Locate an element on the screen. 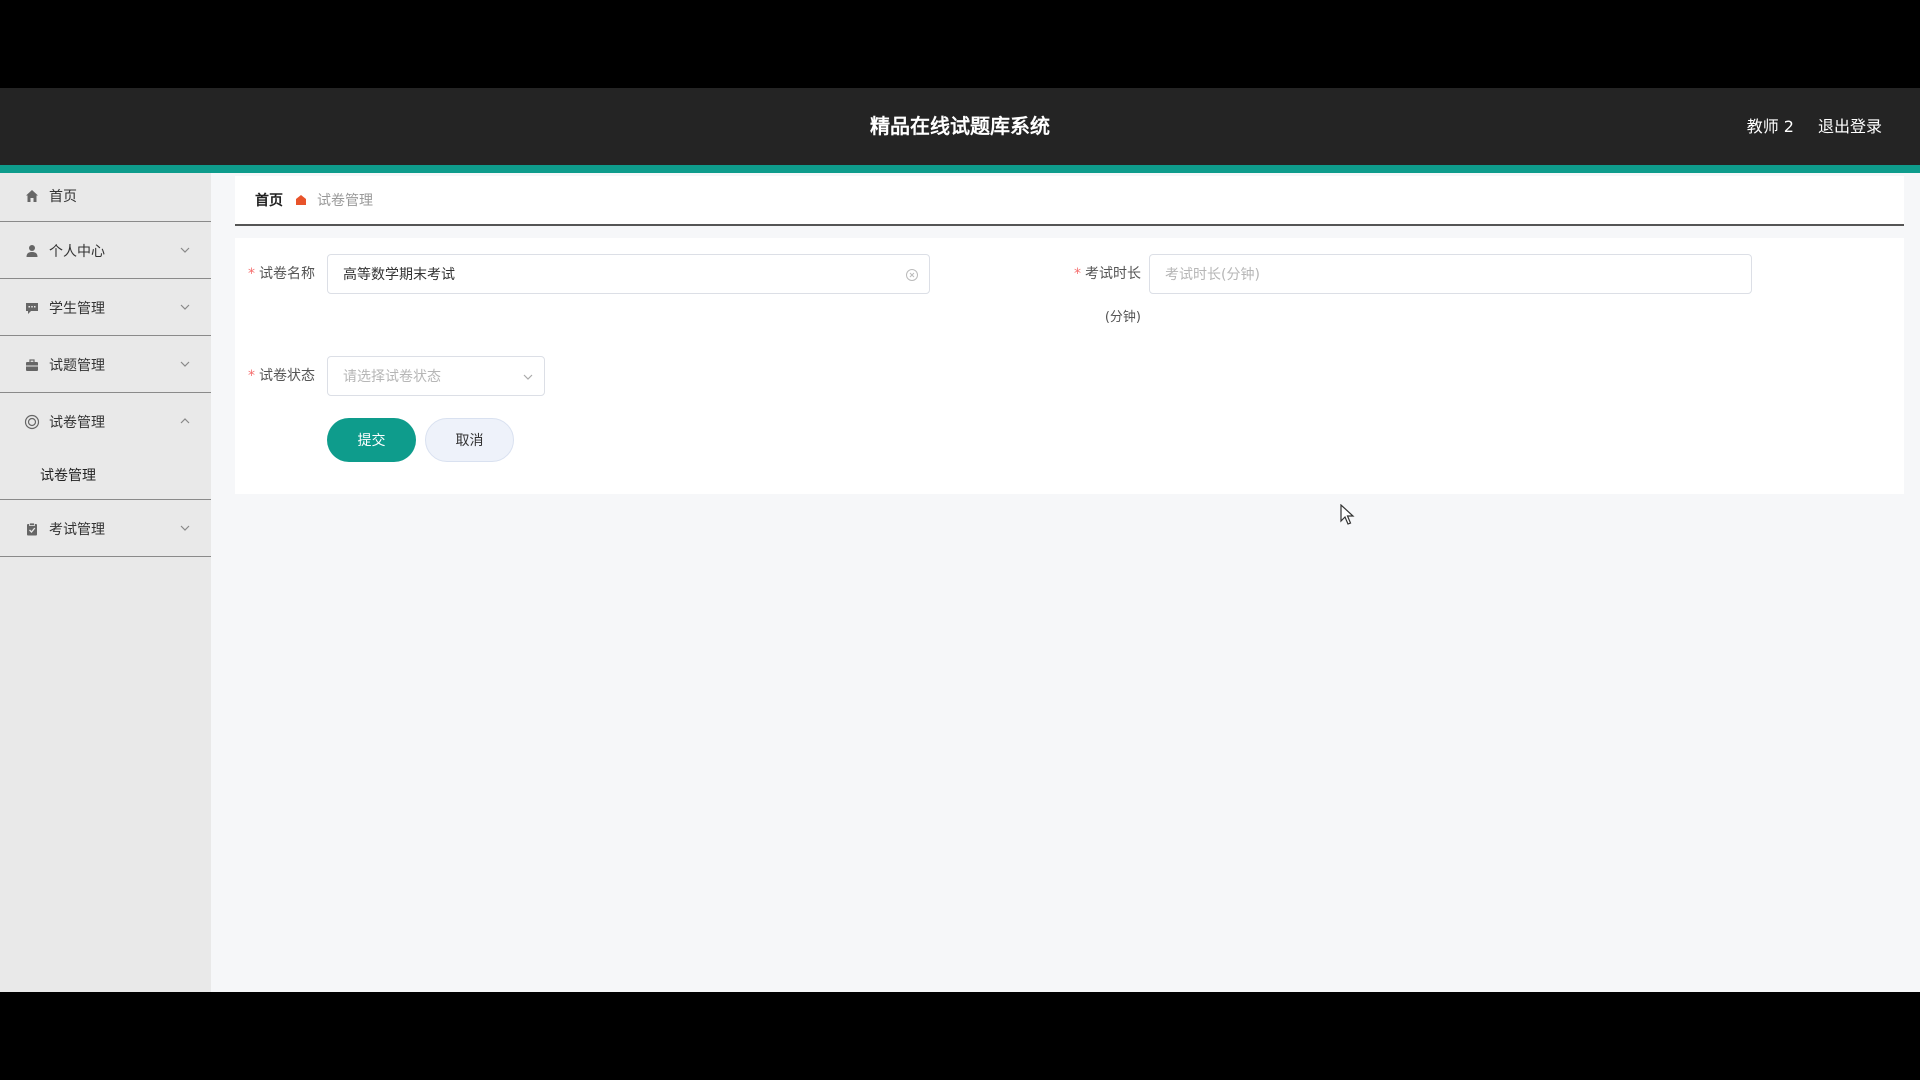 Image resolution: width=1920 pixels, height=1080 pixels. briefcase-icon is located at coordinates (32, 365).